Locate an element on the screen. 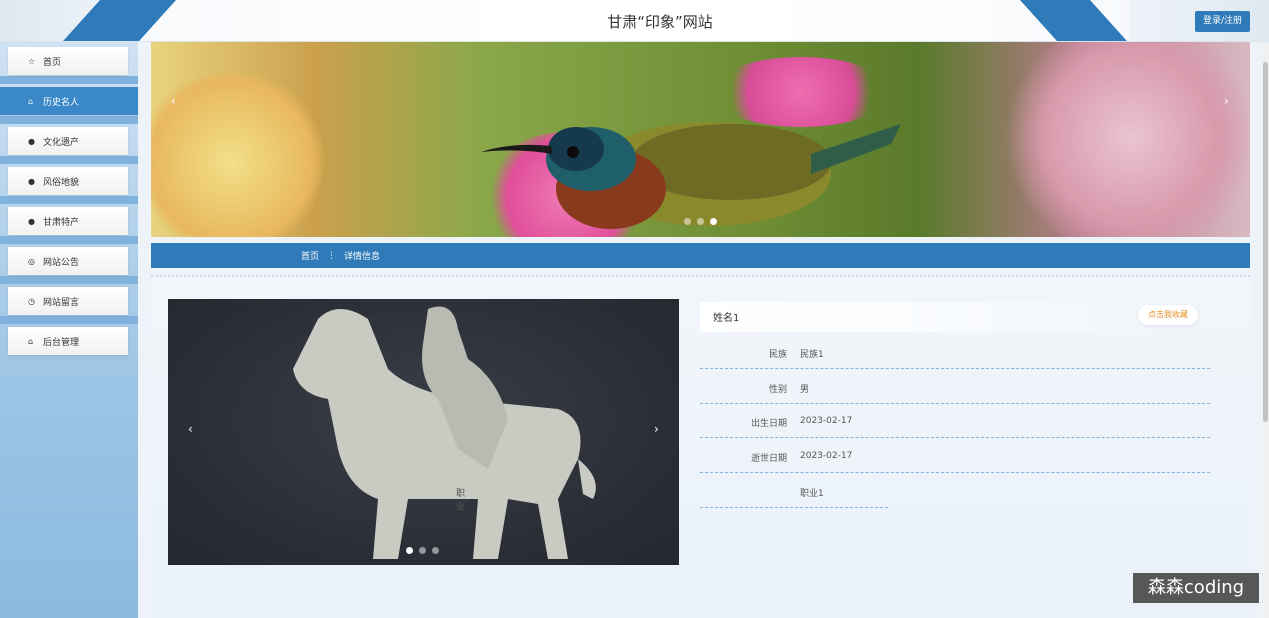 The image size is (1269, 618). question-circle-icon: ● is located at coordinates (31, 181).